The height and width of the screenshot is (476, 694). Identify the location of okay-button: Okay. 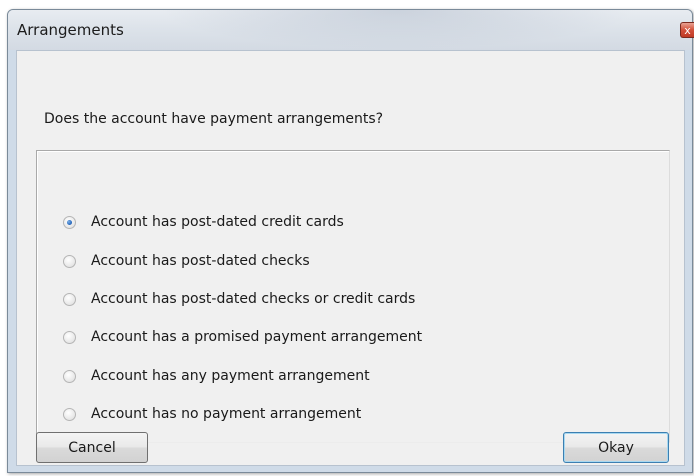
(616, 447).